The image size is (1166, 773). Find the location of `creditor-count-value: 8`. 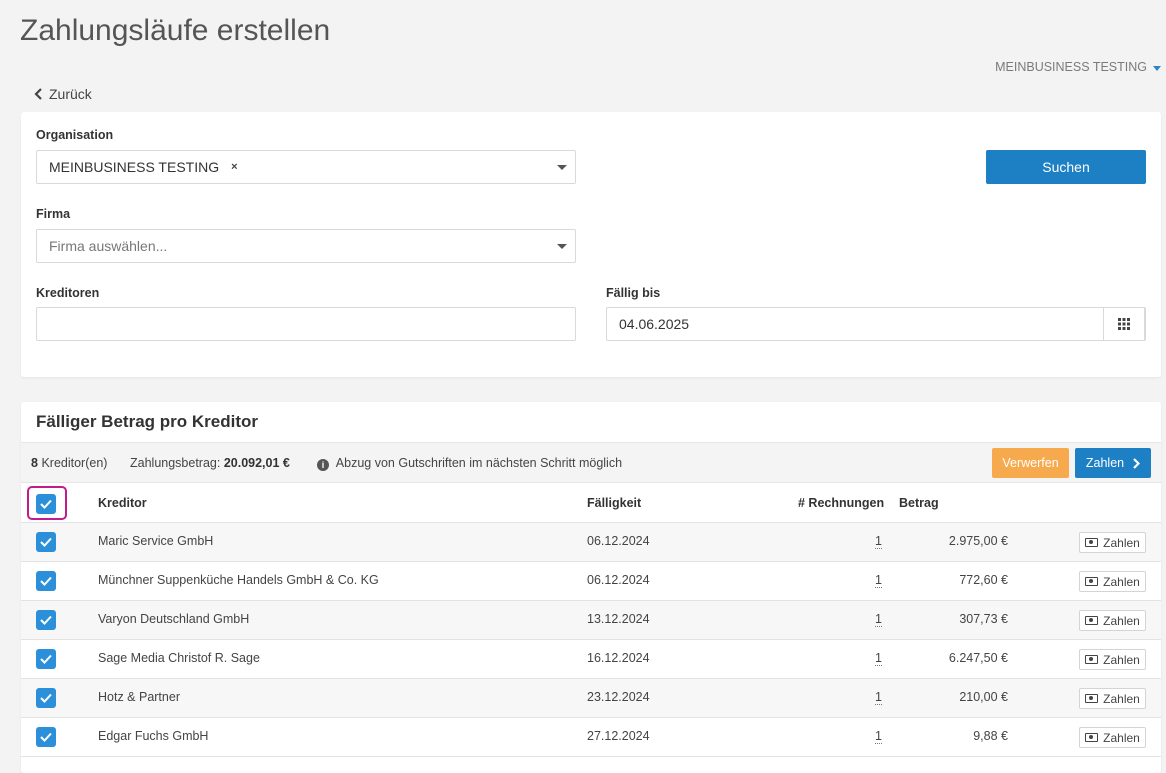

creditor-count-value: 8 is located at coordinates (34, 463).